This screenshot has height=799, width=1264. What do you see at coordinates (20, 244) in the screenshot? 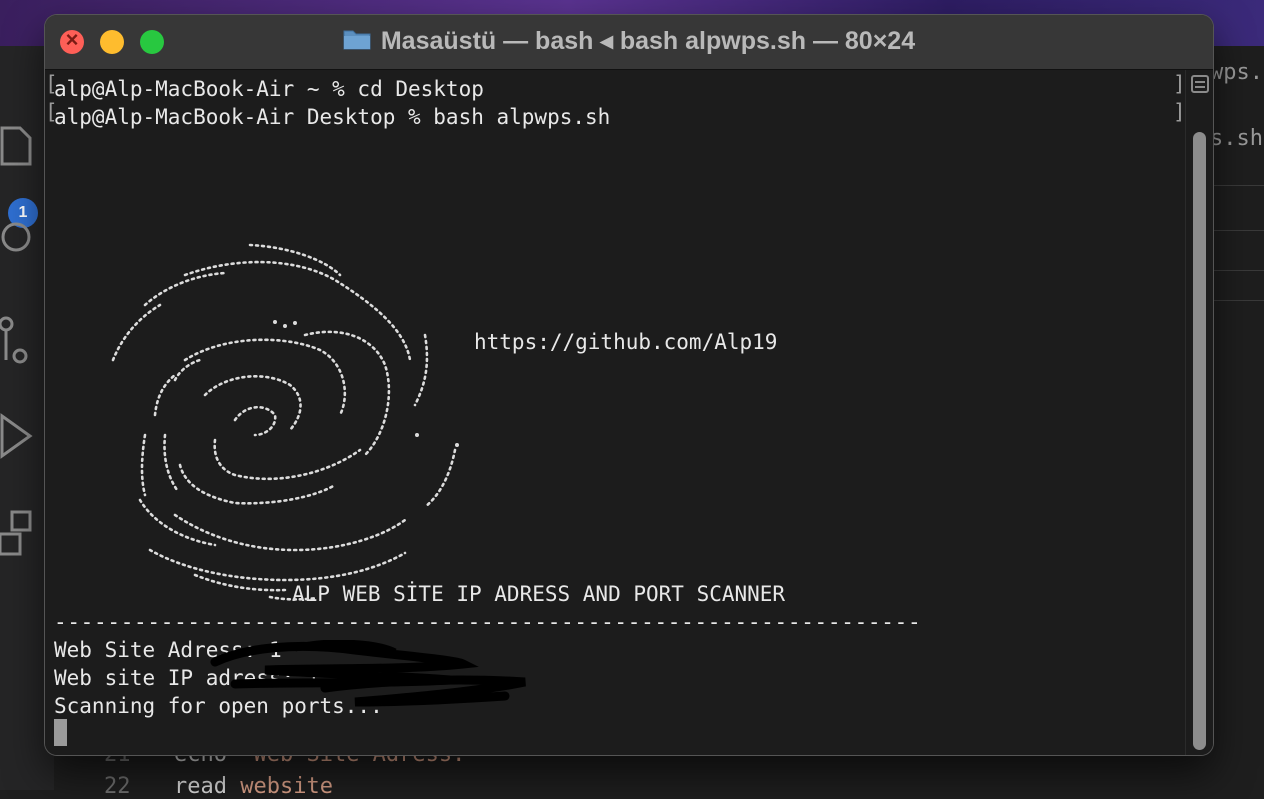
I see `search-icon` at bounding box center [20, 244].